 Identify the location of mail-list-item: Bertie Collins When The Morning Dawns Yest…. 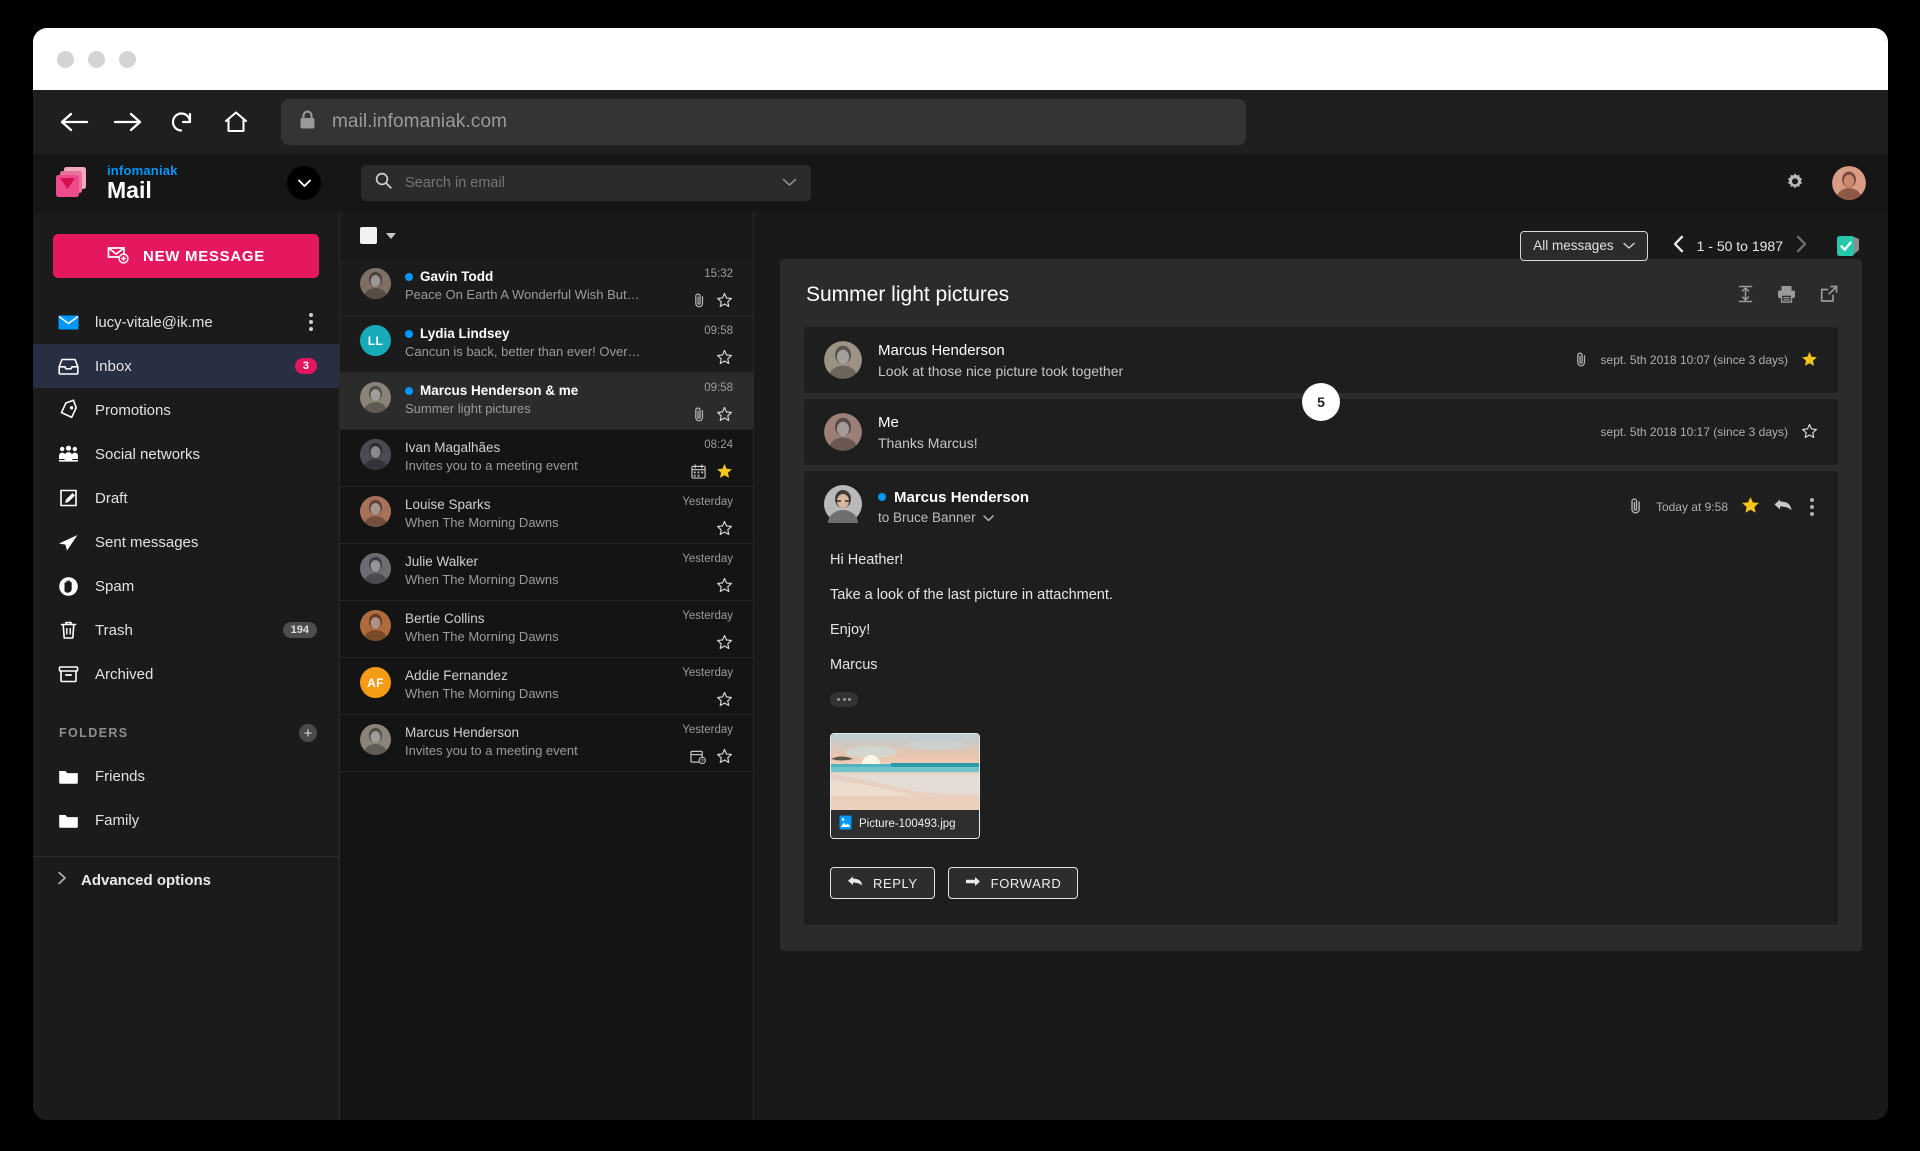
(546, 629).